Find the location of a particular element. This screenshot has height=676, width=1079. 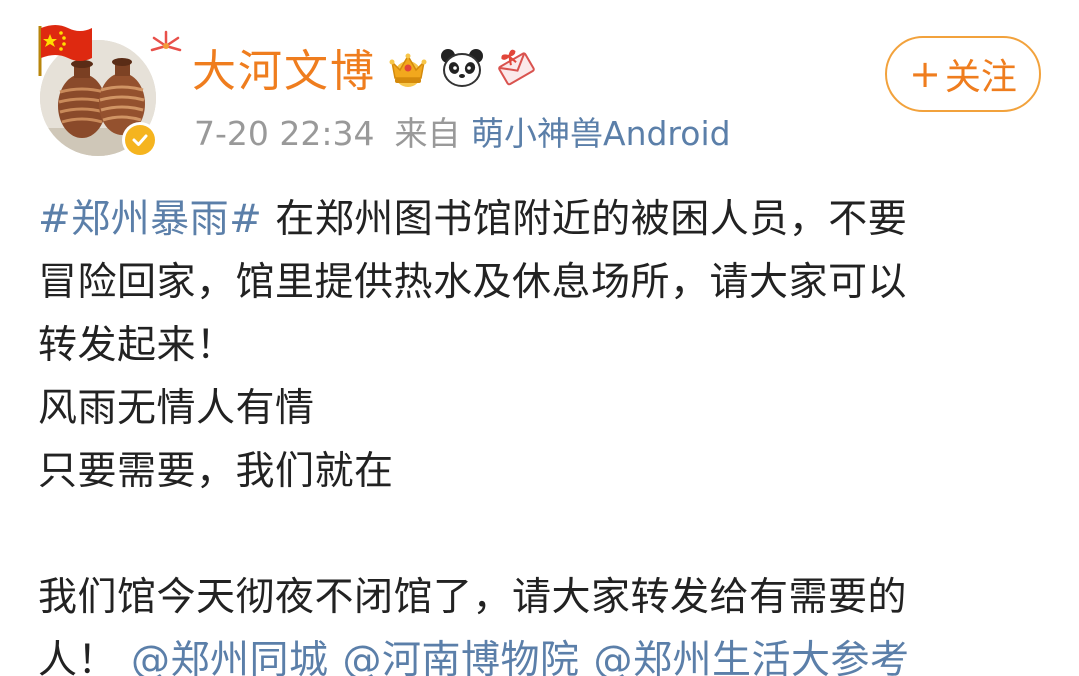

post-line-1: #郑州暴雨# 在郑州图书馆附近的被困人员，不要 is located at coordinates (543, 219).